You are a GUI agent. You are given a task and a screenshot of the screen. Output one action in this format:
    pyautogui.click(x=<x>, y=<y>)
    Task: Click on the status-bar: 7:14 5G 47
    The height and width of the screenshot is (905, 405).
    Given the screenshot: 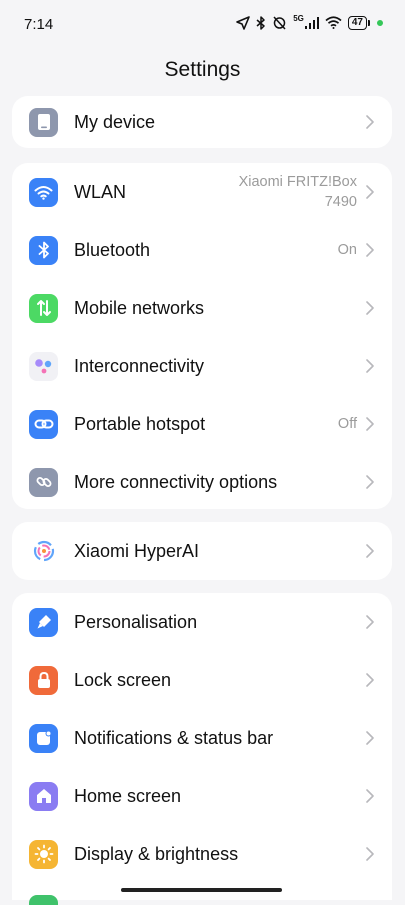 What is the action you would take?
    pyautogui.click(x=202, y=25)
    